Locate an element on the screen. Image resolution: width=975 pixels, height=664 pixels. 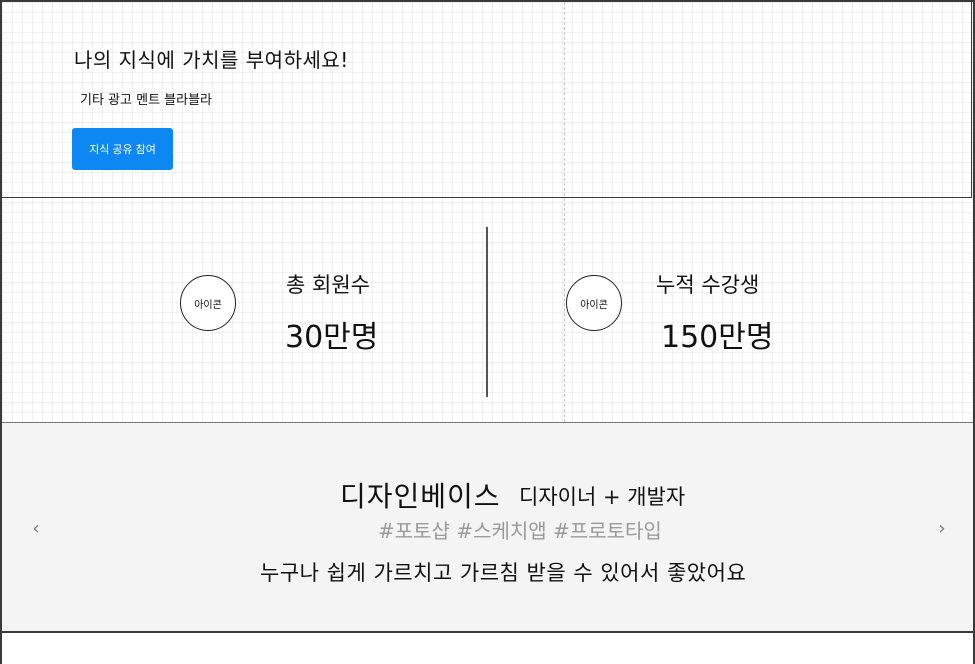
stat-members-label: 총 회원수 is located at coordinates (328, 285).